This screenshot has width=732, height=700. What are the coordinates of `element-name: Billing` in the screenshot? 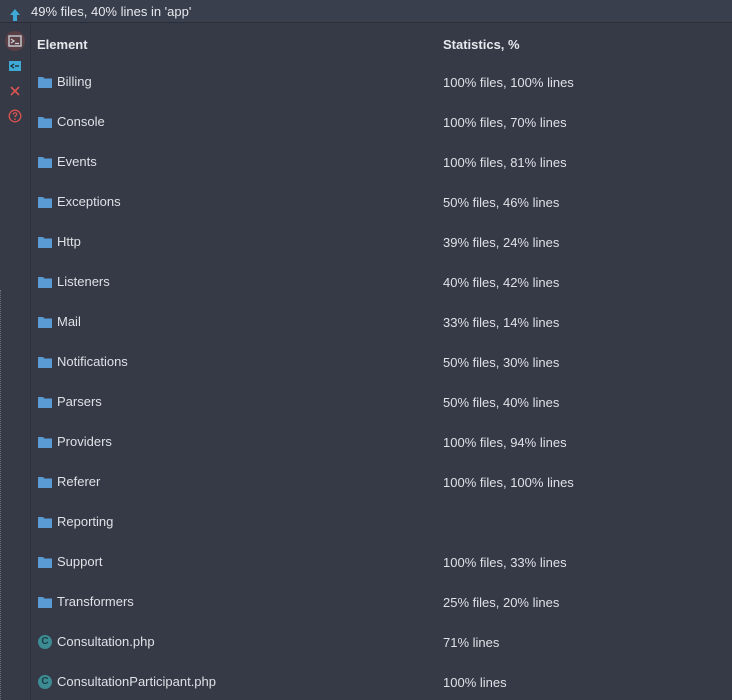 It's located at (74, 81).